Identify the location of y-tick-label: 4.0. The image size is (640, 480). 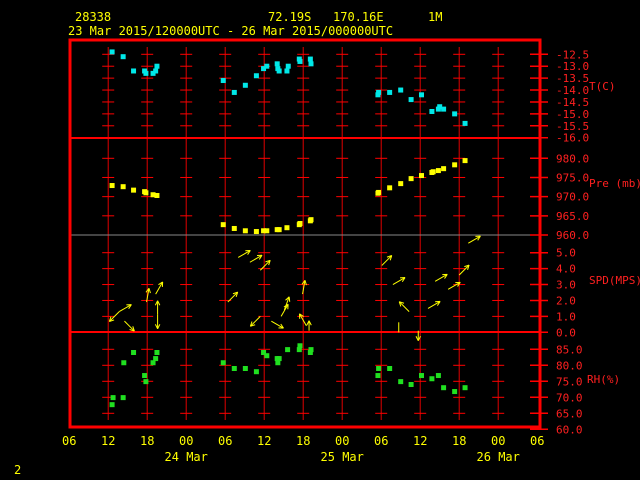
(566, 269).